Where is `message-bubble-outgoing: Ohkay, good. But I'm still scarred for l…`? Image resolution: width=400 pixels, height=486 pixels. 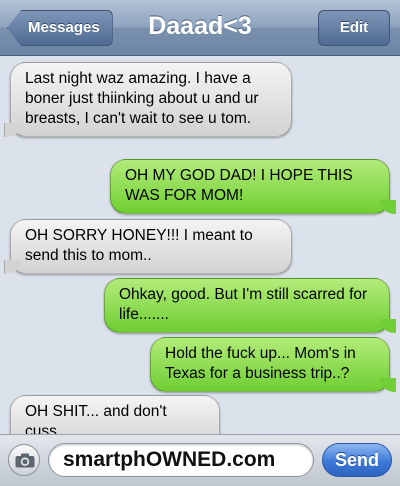
message-bubble-outgoing: Ohkay, good. But I'm still scarred for l… is located at coordinates (250, 305).